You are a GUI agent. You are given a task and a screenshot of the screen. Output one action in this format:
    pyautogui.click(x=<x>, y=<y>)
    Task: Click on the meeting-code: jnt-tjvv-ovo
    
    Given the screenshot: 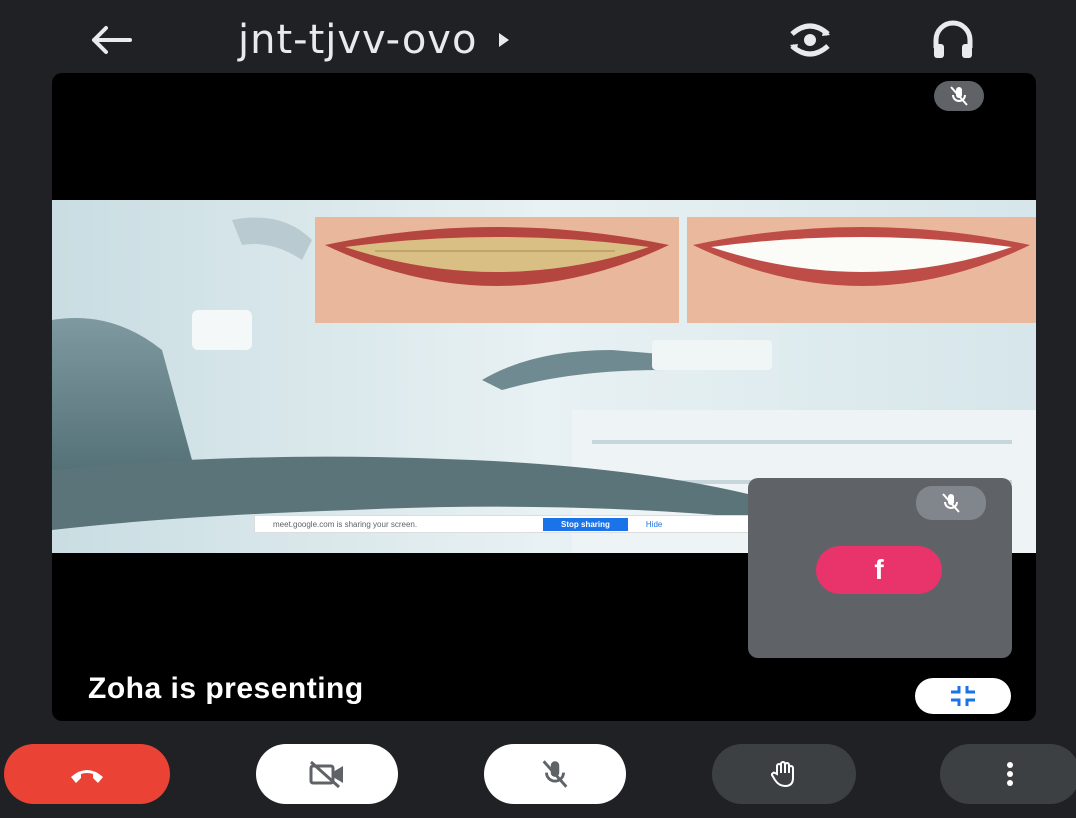 What is the action you would take?
    pyautogui.click(x=358, y=40)
    